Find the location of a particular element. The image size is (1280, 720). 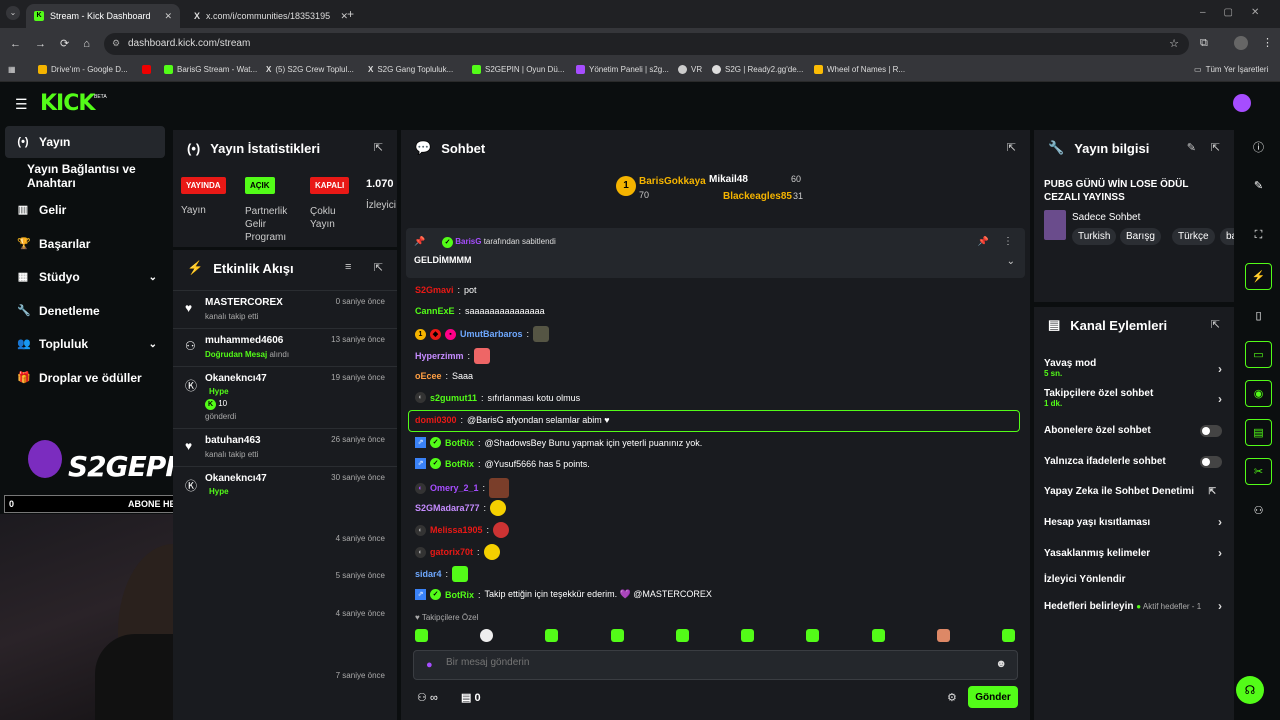

new-tab-icon: + is located at coordinates (350, 14).